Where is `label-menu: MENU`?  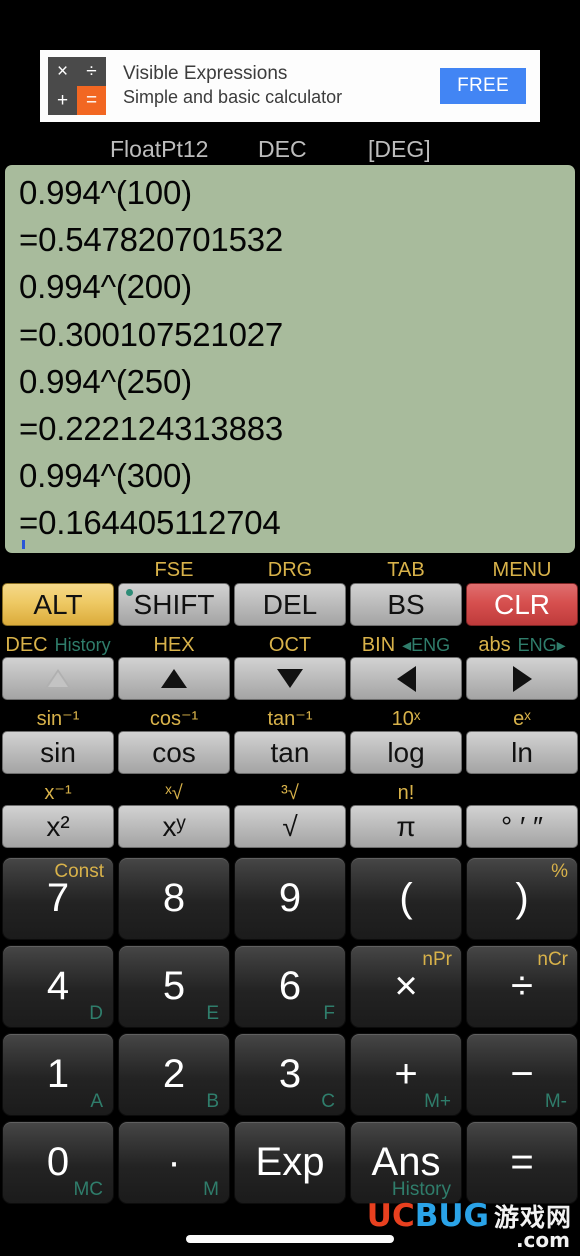
label-menu: MENU is located at coordinates (522, 570).